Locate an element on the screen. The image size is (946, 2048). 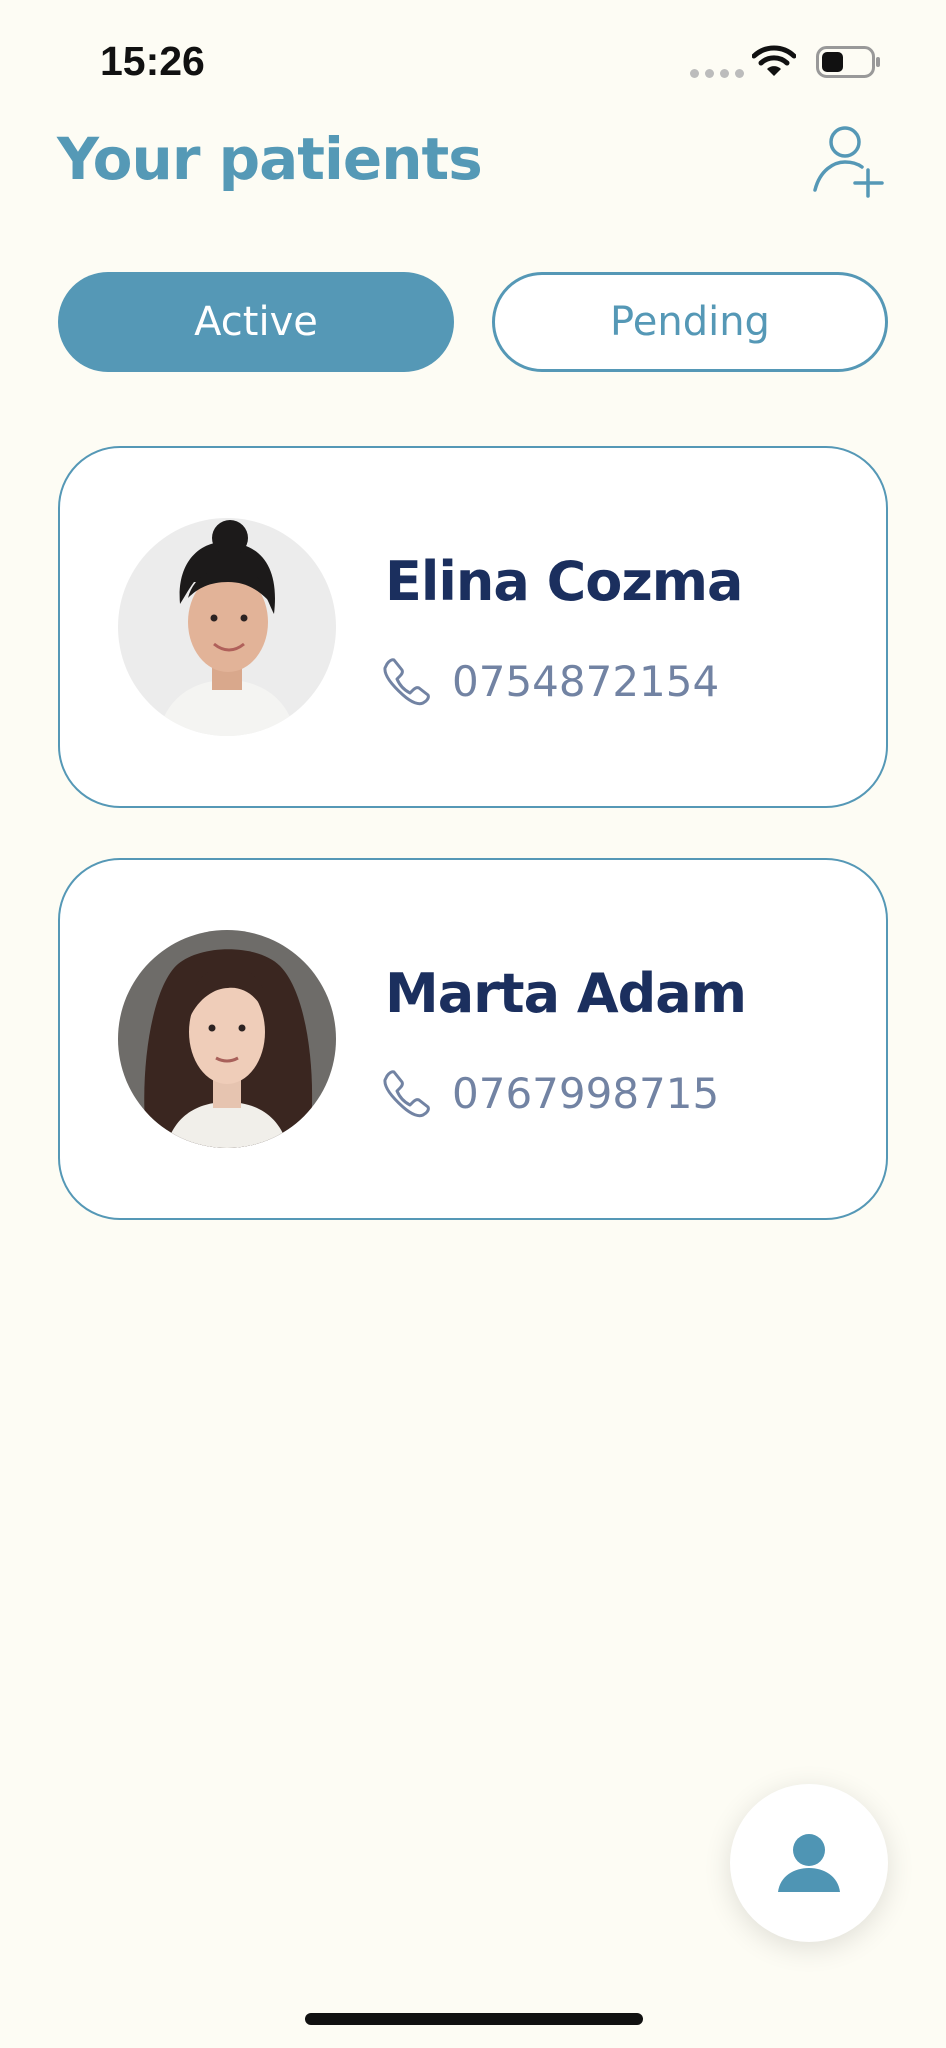
phone-row: 0767998715 is located at coordinates (550, 1093).